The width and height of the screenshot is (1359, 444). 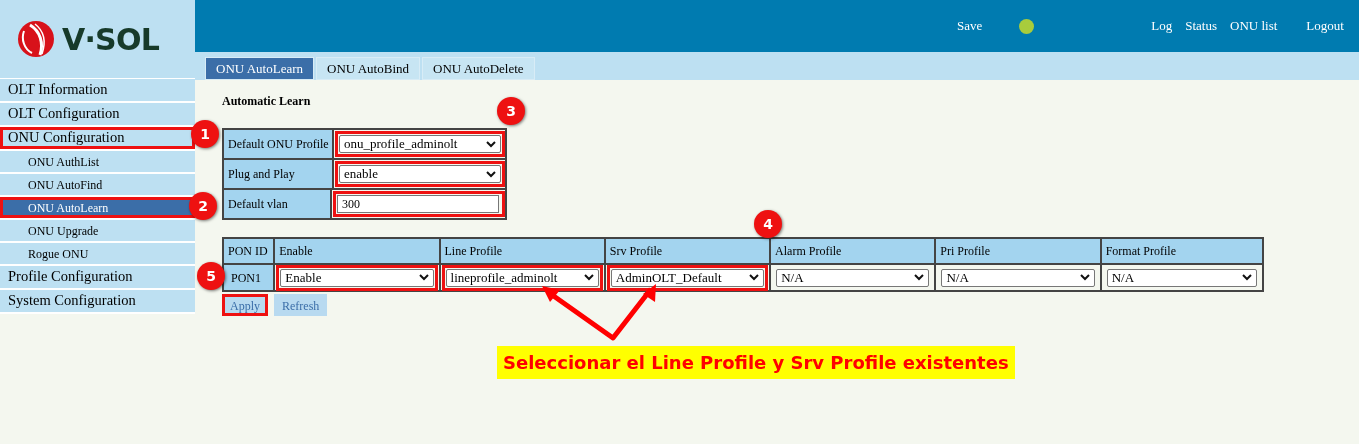 What do you see at coordinates (97, 230) in the screenshot?
I see `sidebar-item: ONU Upgrade` at bounding box center [97, 230].